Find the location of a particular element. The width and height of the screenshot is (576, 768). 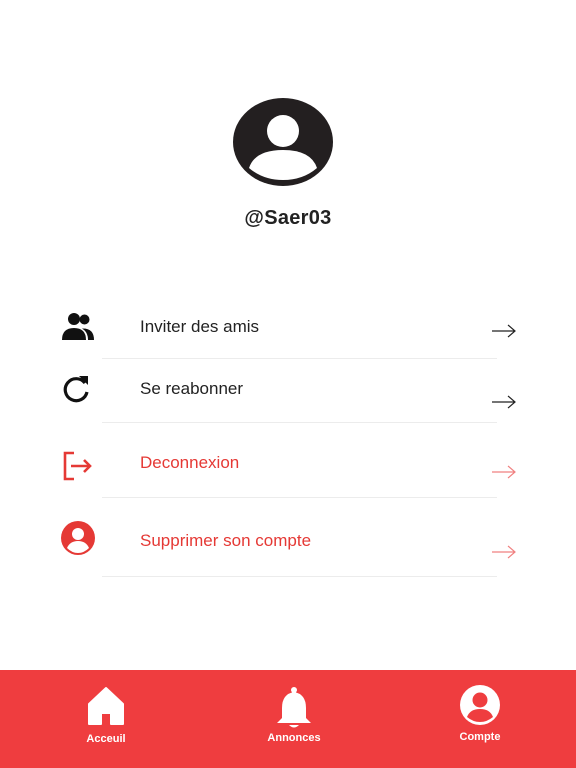

refresh-icon is located at coordinates (76, 390).